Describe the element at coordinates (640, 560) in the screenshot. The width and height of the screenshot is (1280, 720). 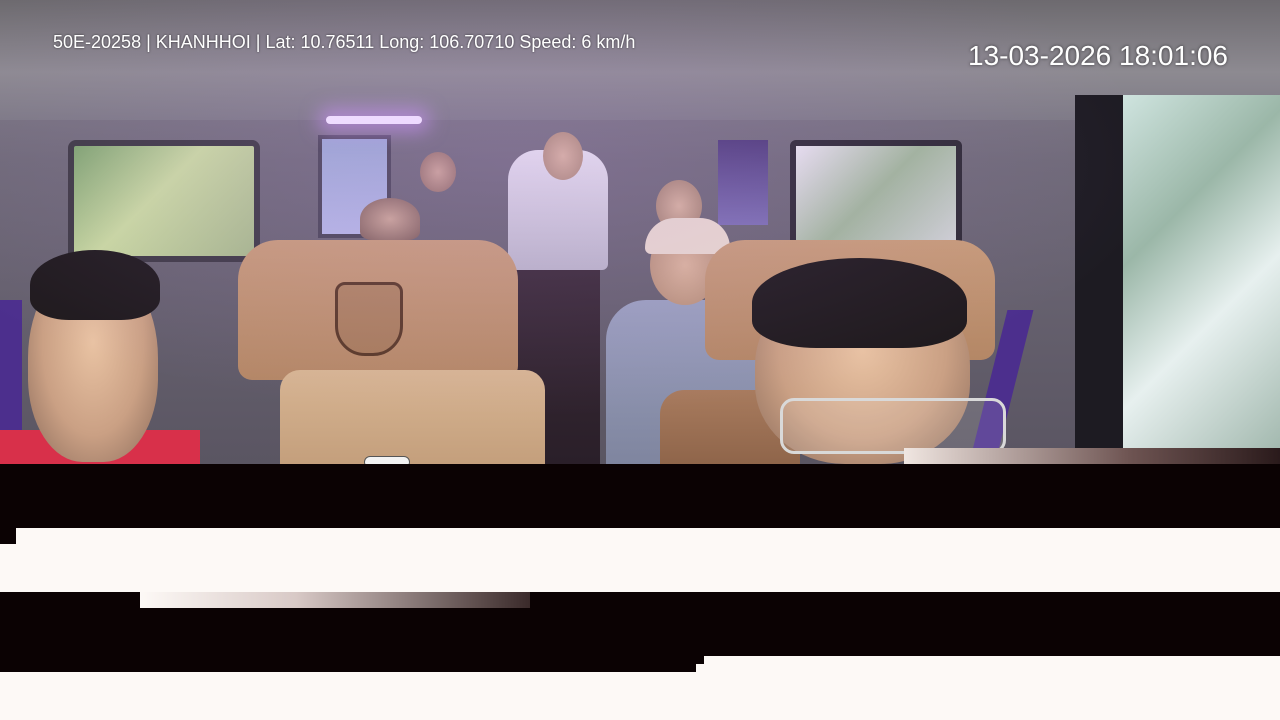
I see `corrupted-band-light` at that location.